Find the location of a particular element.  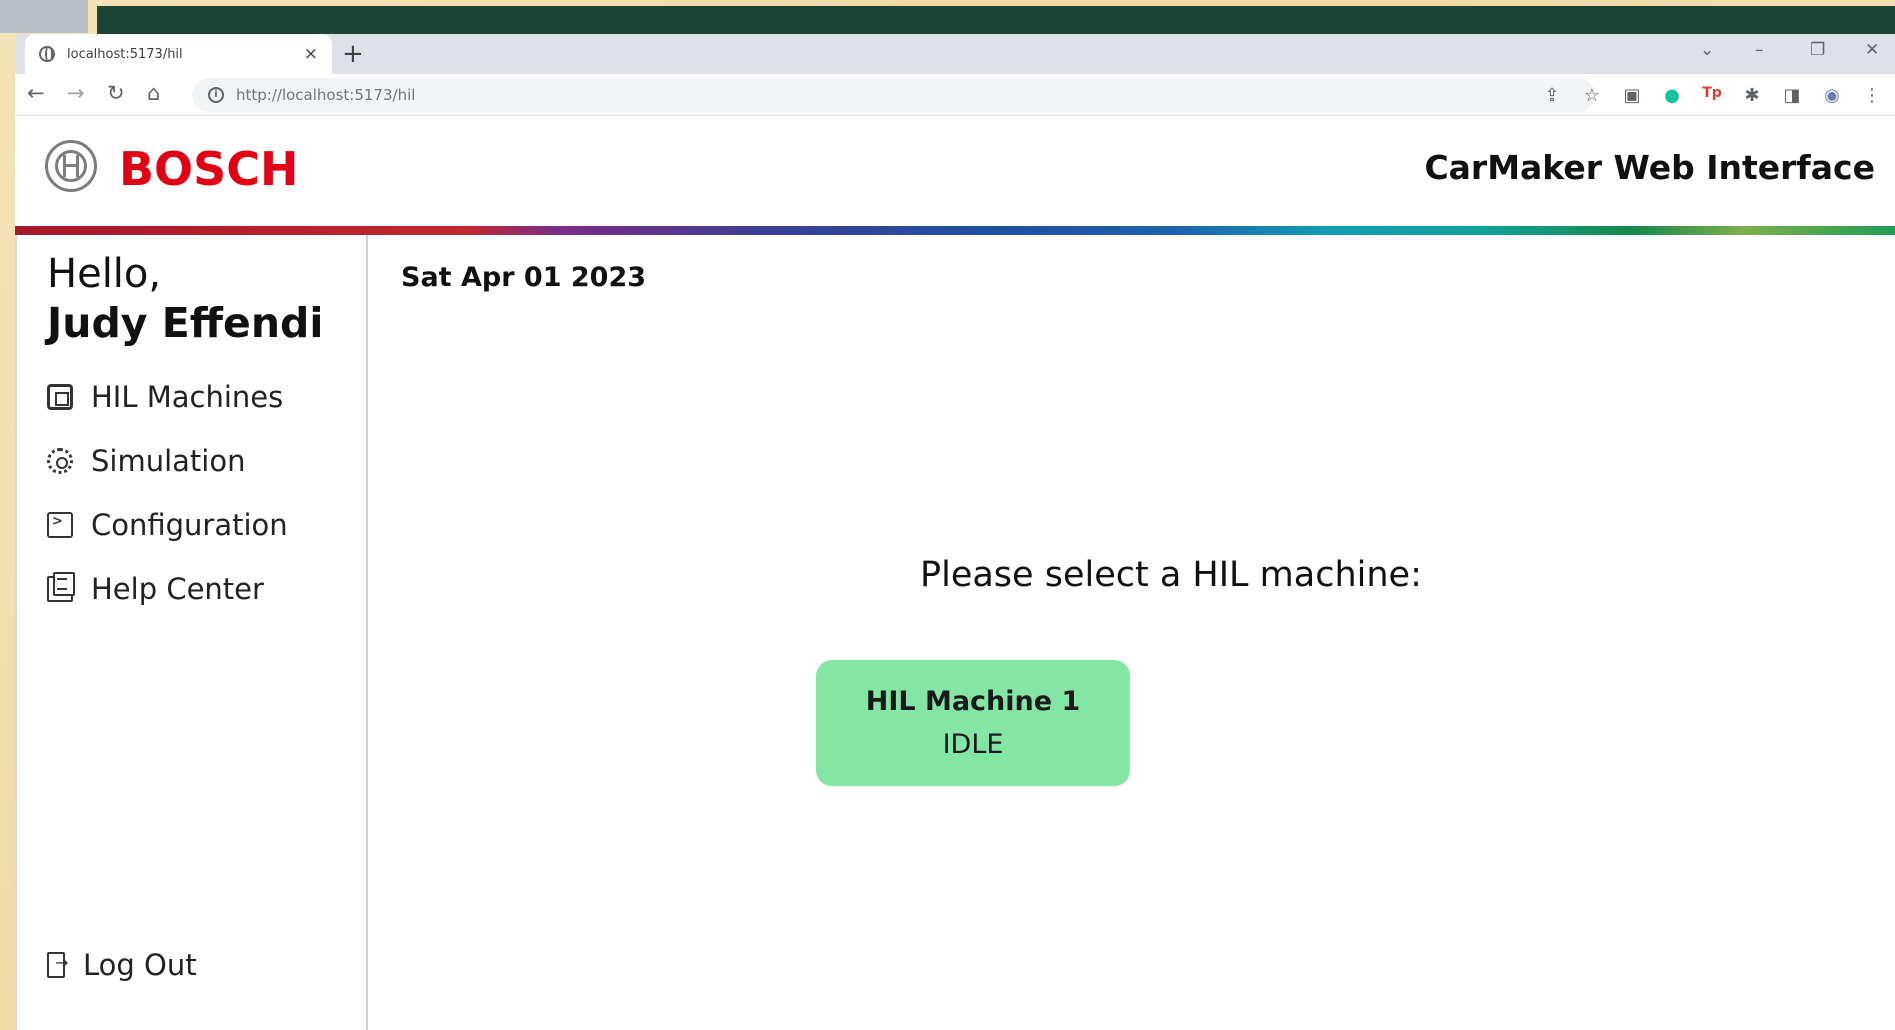

brand-logo-text: BOSCH is located at coordinates (209, 169).